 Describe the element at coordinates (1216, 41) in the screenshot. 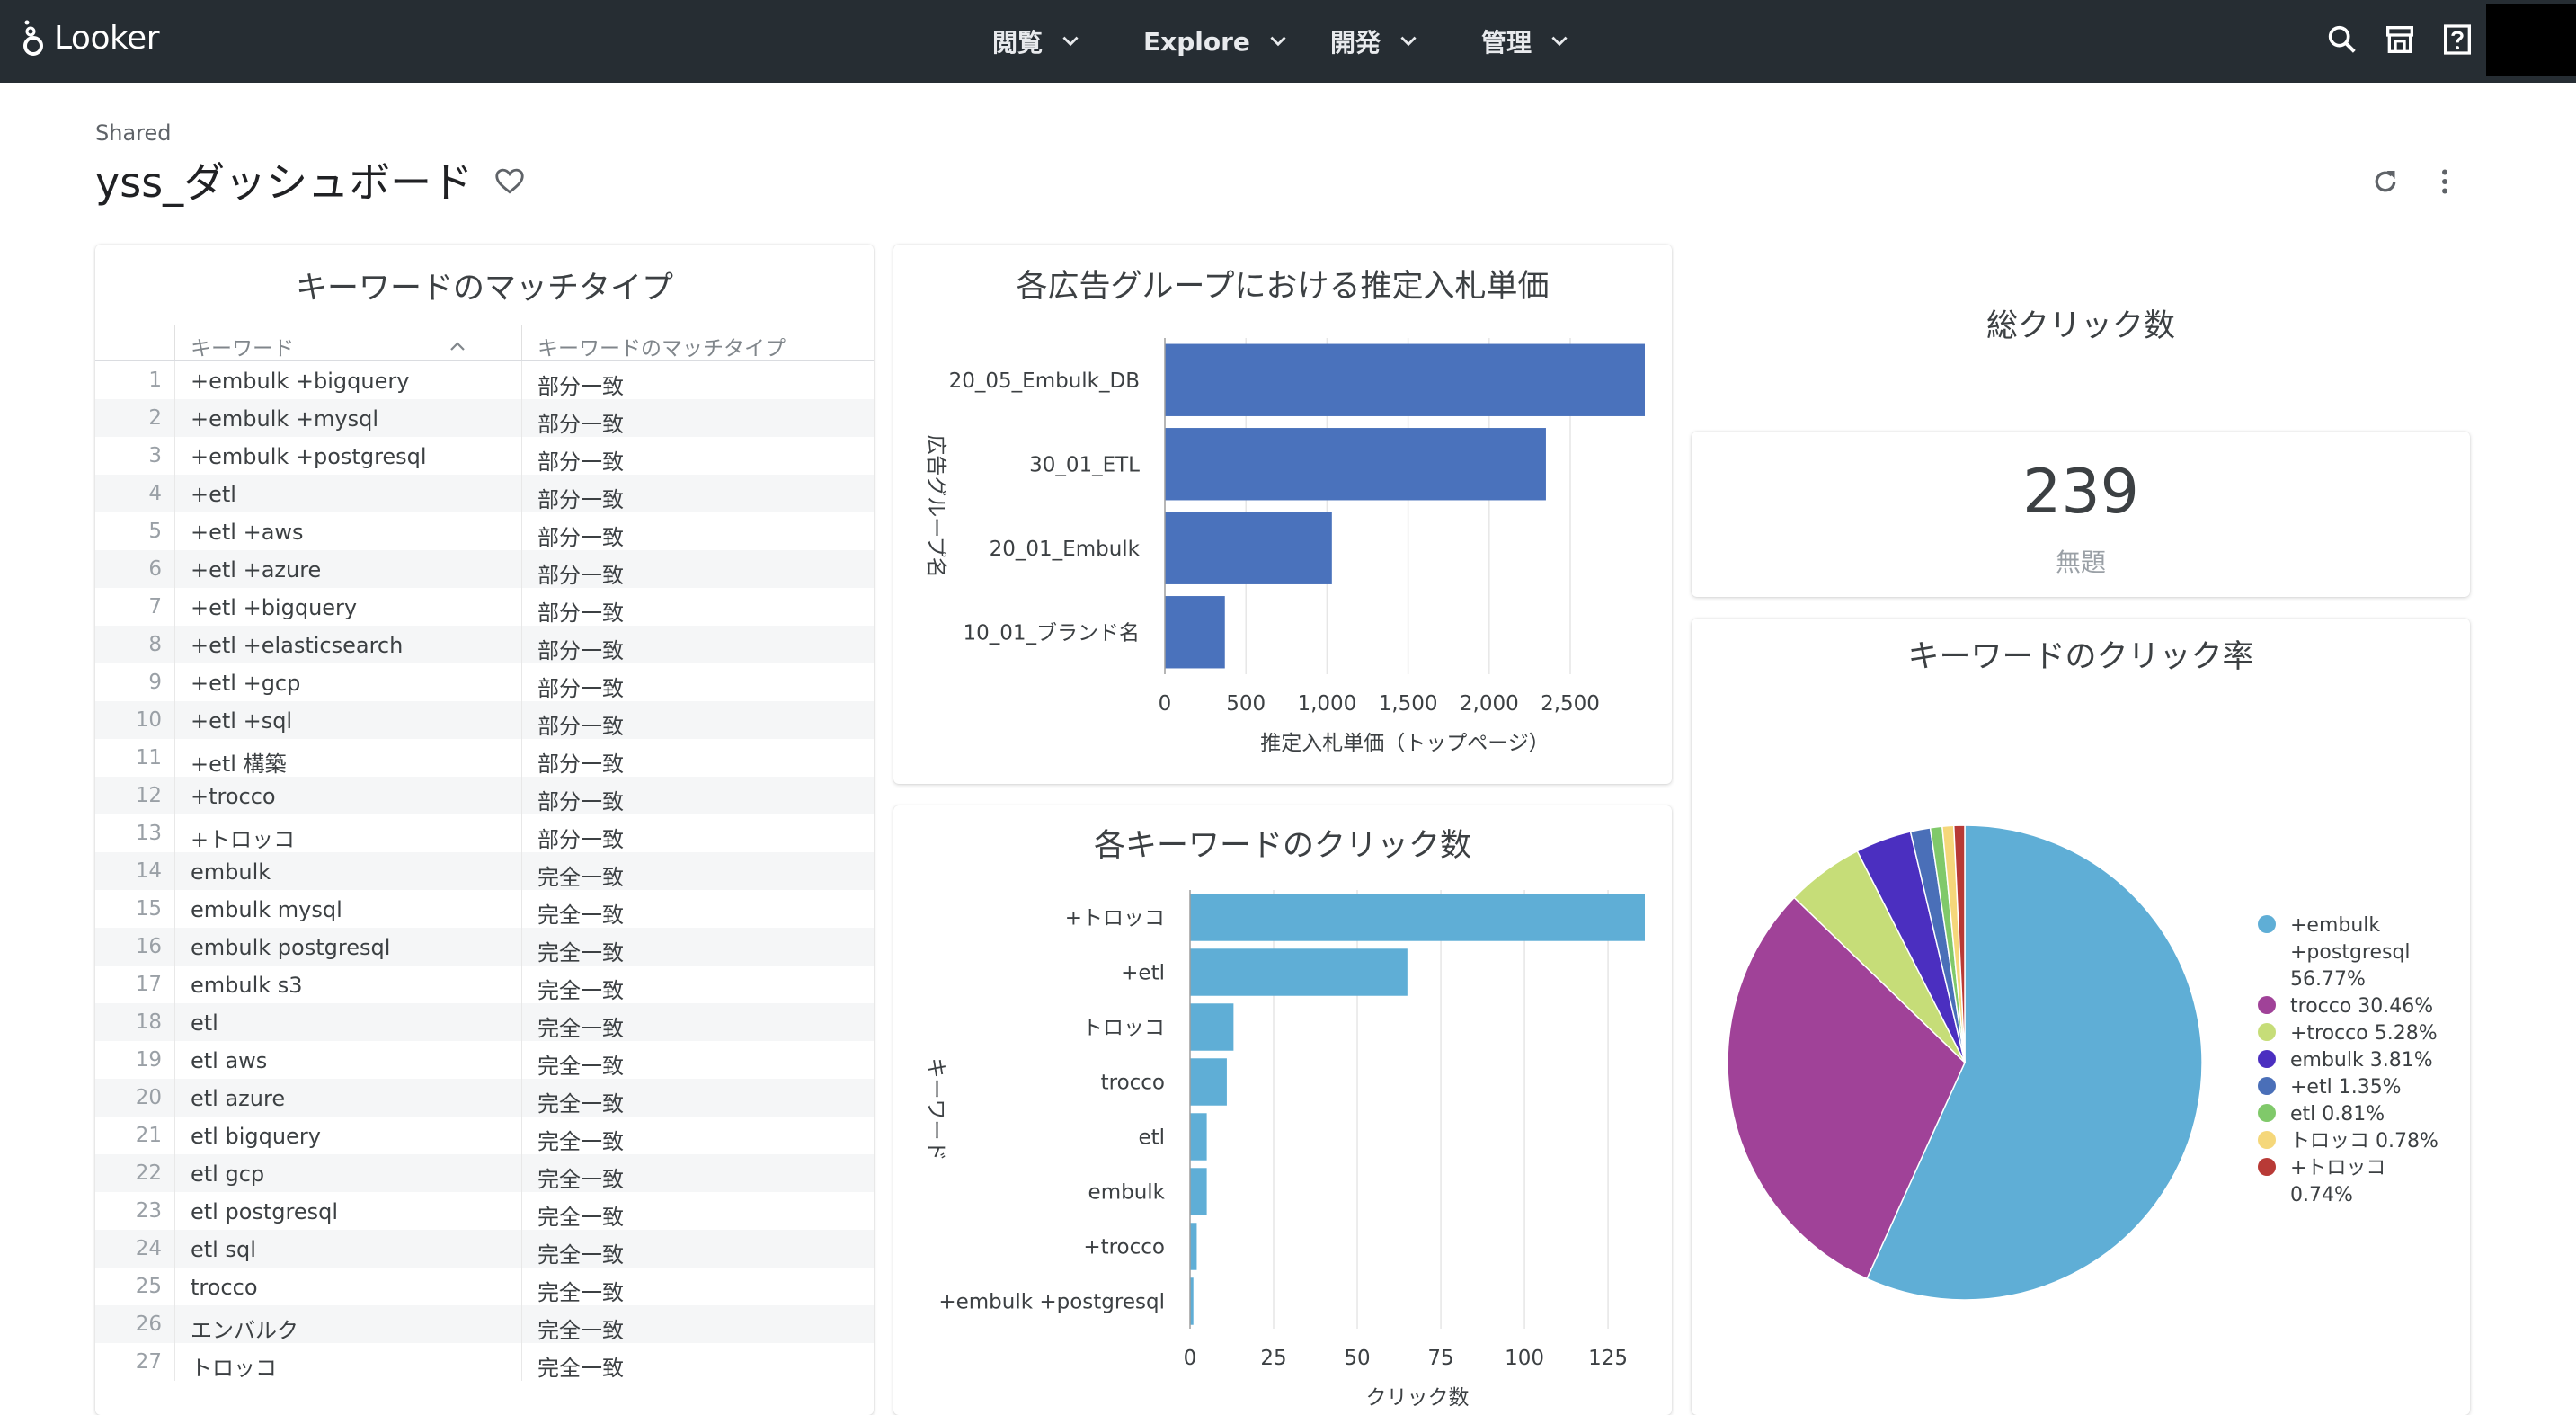

I see `nav-explore-menu: Explore` at that location.